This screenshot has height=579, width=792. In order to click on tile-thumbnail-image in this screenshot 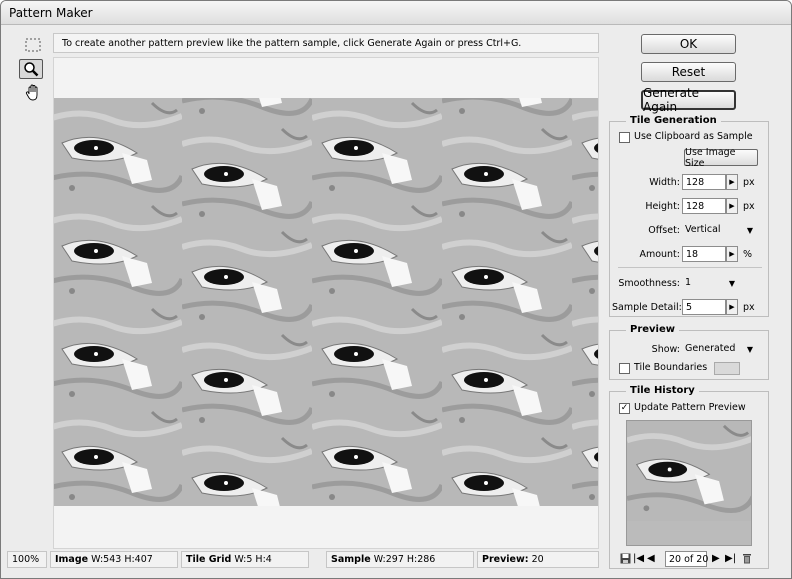, I will do `click(689, 483)`.